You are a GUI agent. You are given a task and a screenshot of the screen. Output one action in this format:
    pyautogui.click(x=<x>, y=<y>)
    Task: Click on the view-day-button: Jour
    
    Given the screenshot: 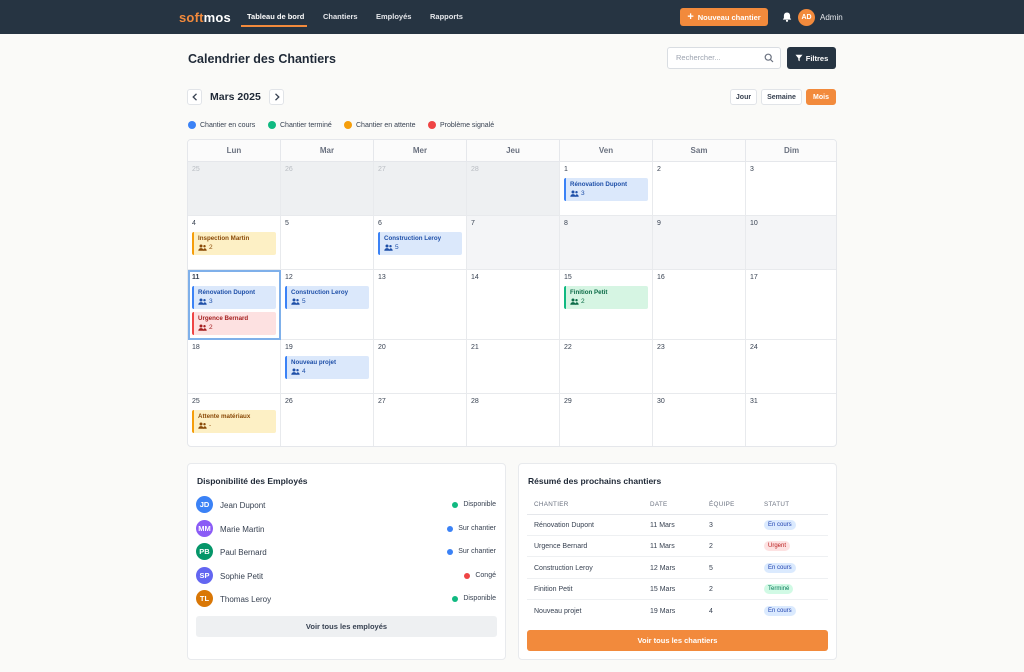 What is the action you would take?
    pyautogui.click(x=743, y=97)
    